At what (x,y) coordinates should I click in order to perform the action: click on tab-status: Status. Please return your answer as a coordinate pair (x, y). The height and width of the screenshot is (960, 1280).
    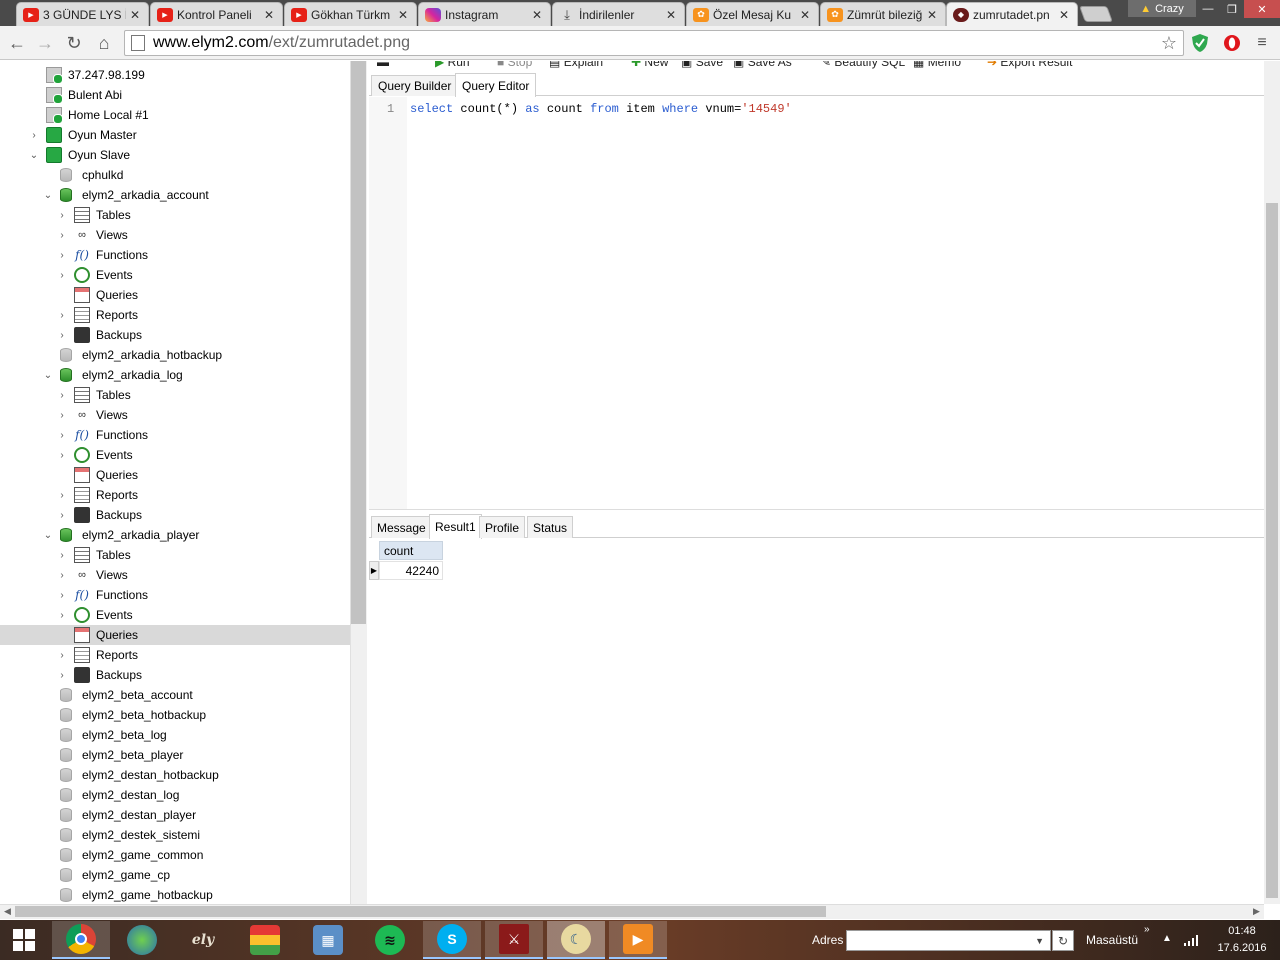
    Looking at the image, I should click on (550, 527).